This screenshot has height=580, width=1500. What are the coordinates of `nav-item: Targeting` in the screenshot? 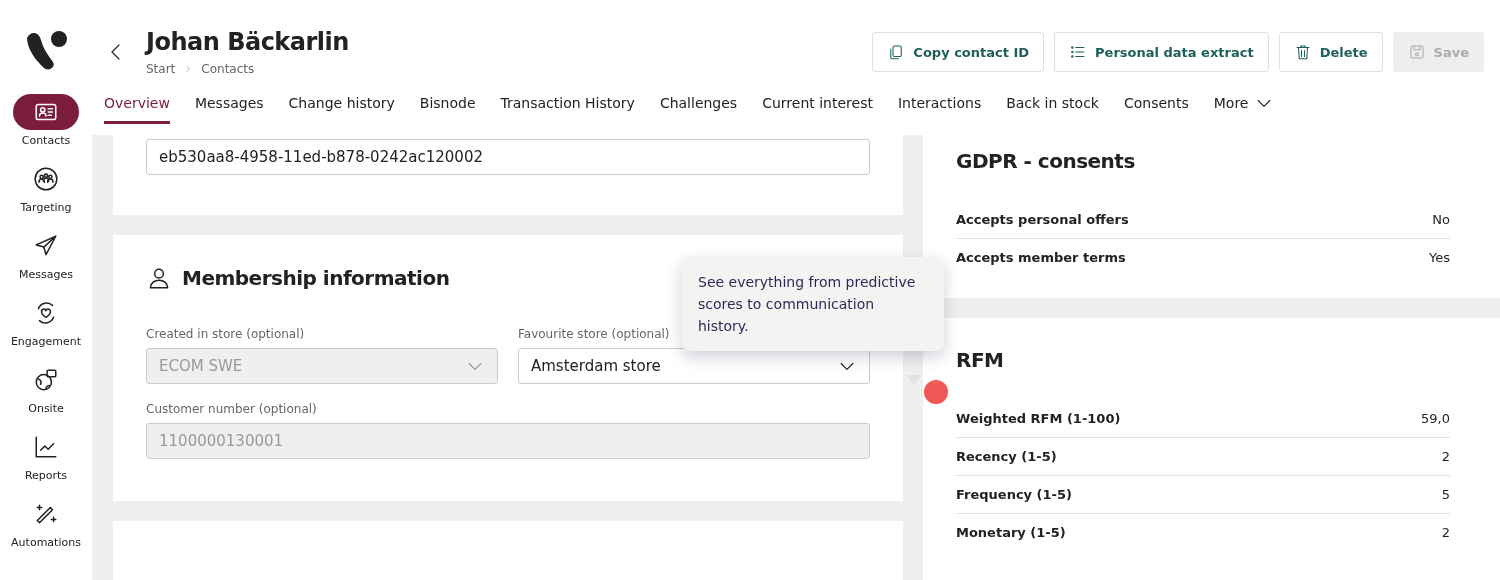 It's located at (46, 187).